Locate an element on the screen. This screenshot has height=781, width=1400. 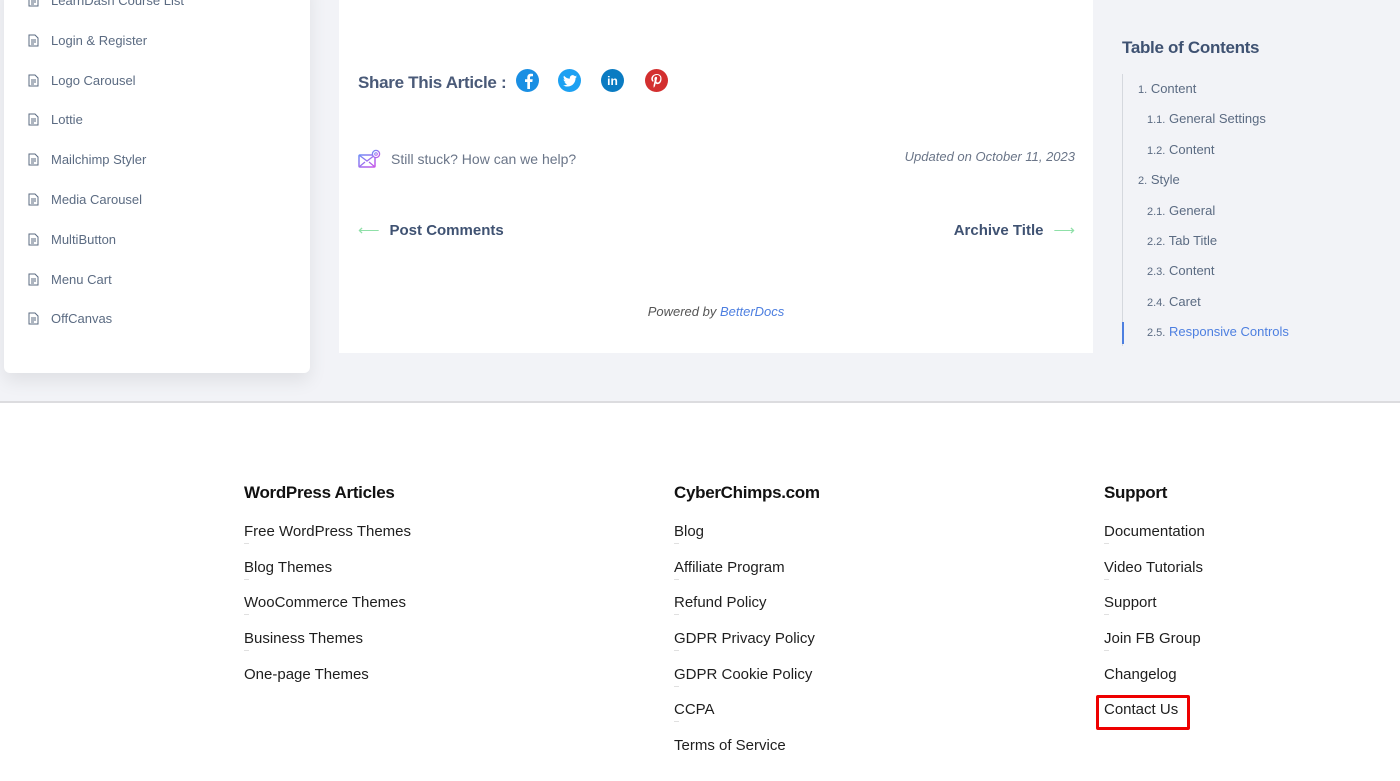
betterdocs-link: BetterDocs is located at coordinates (752, 311).